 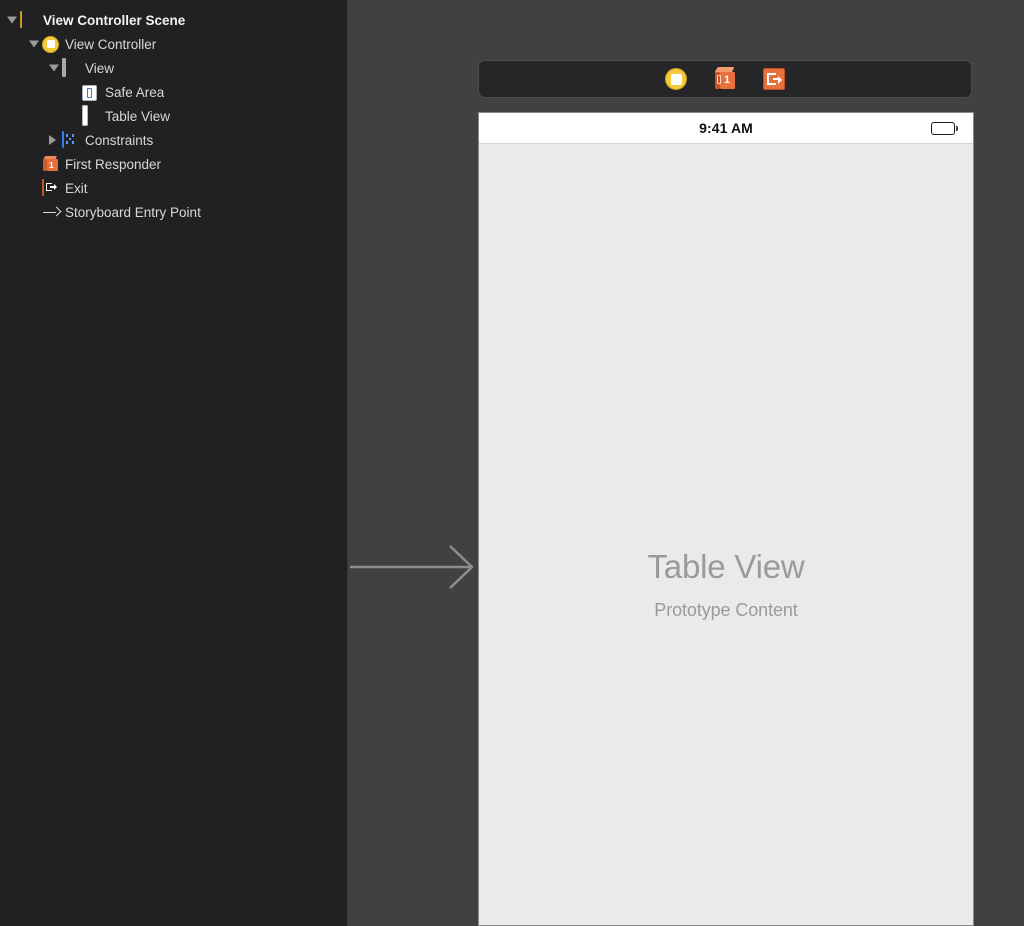 What do you see at coordinates (70, 67) in the screenshot?
I see `view-icon` at bounding box center [70, 67].